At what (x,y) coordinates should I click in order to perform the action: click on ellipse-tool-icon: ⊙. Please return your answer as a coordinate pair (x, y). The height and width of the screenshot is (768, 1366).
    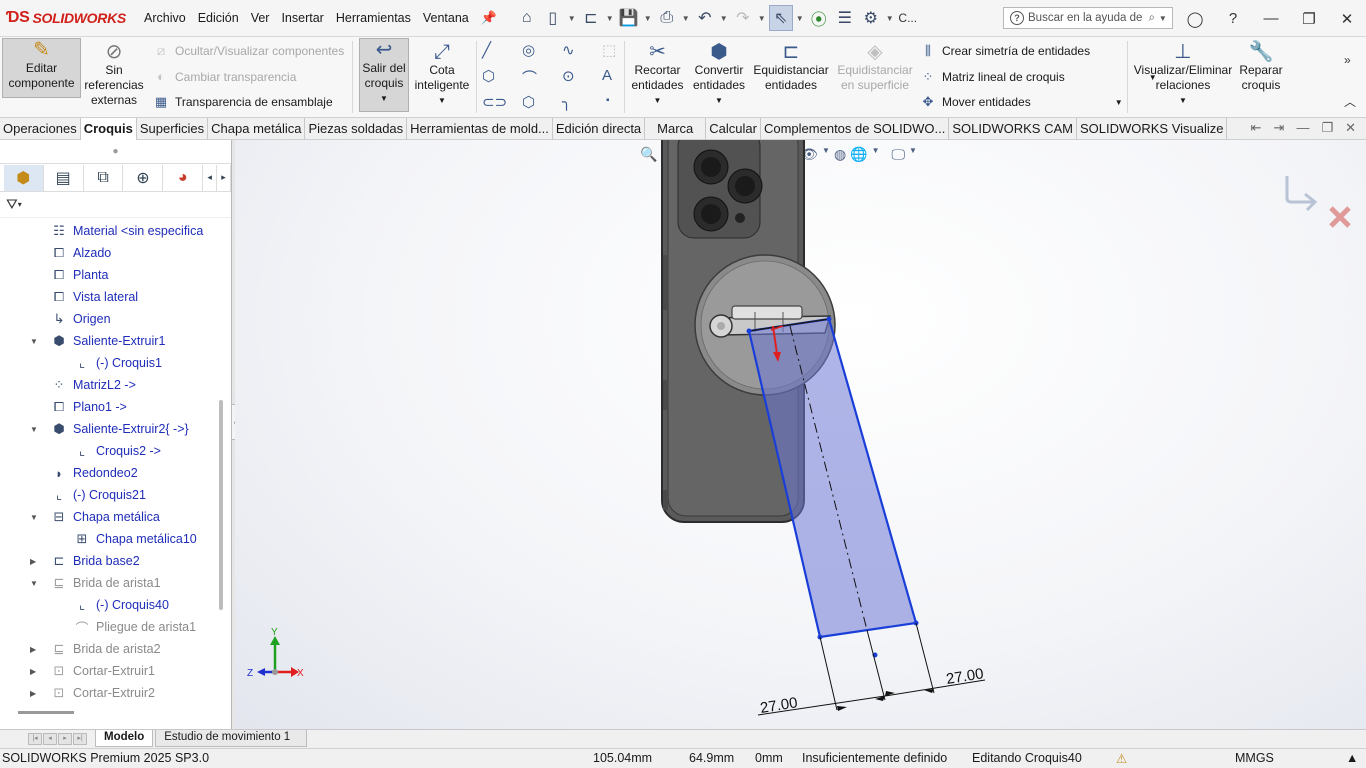
    Looking at the image, I should click on (568, 76).